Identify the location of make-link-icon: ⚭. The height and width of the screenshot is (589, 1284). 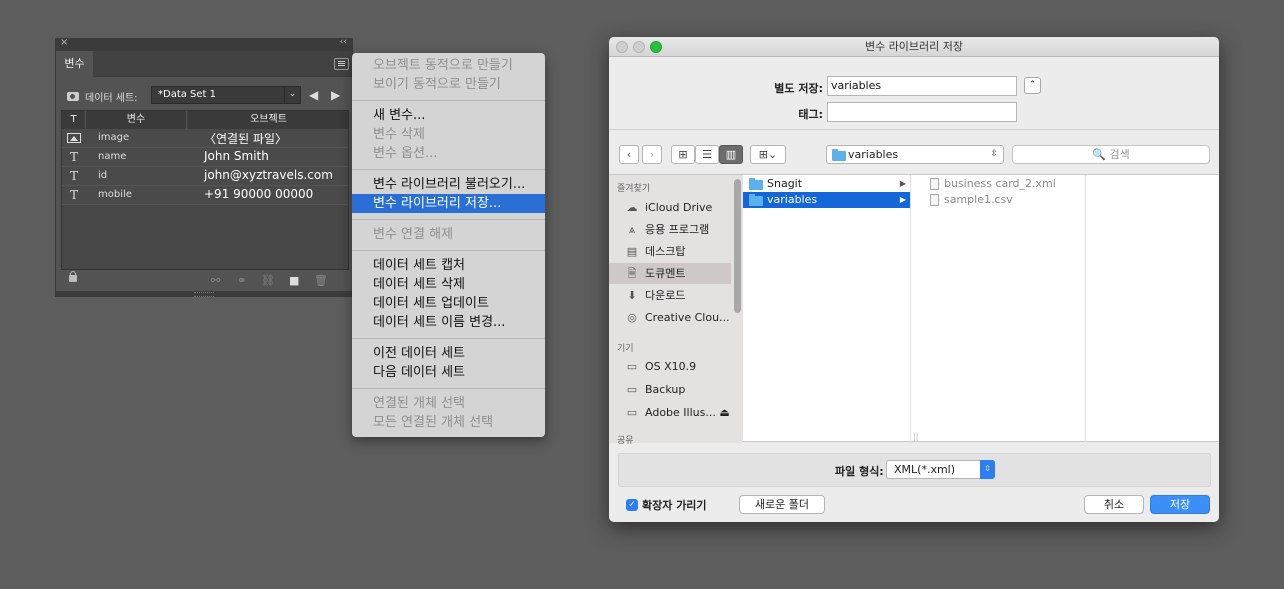
(241, 280).